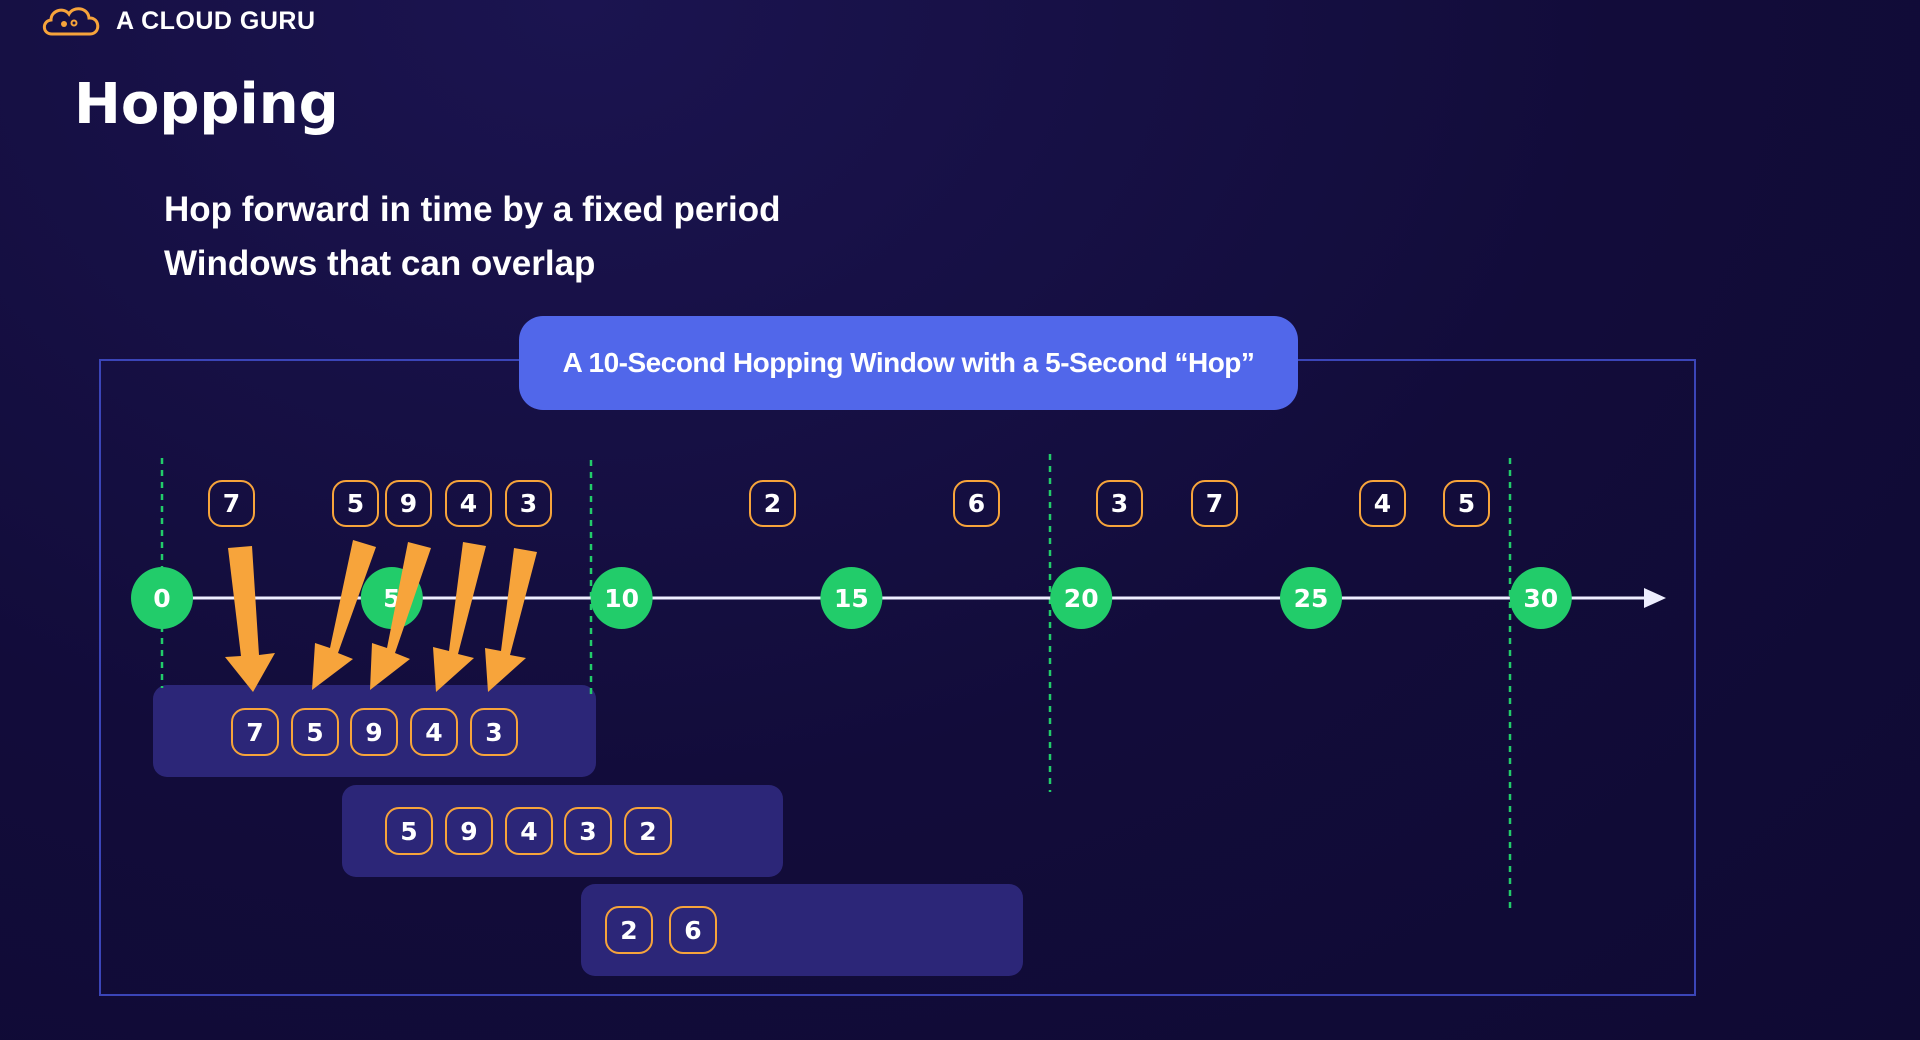 The width and height of the screenshot is (1920, 1040). Describe the element at coordinates (161, 598) in the screenshot. I see `timeline-tick-label: 0` at that location.